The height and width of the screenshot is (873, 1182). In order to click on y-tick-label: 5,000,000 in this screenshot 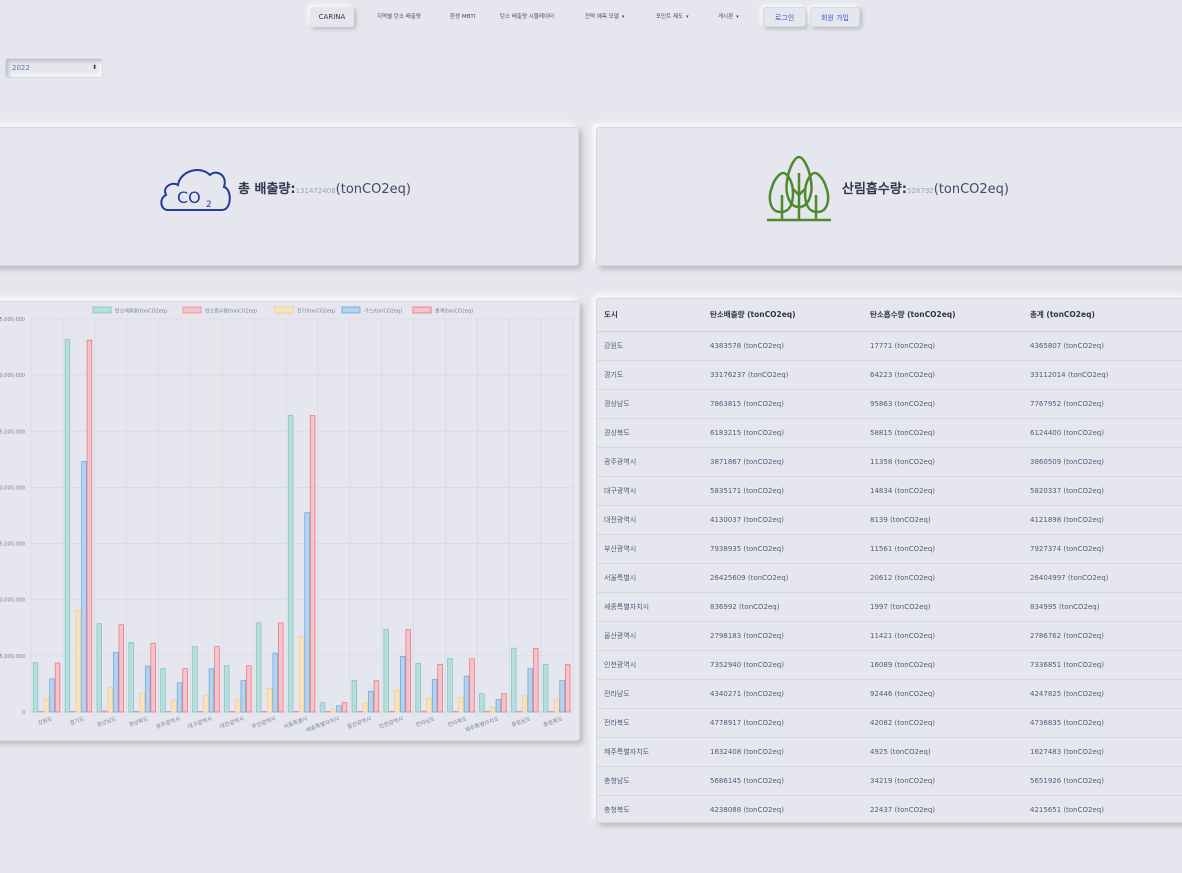, I will do `click(12, 657)`.